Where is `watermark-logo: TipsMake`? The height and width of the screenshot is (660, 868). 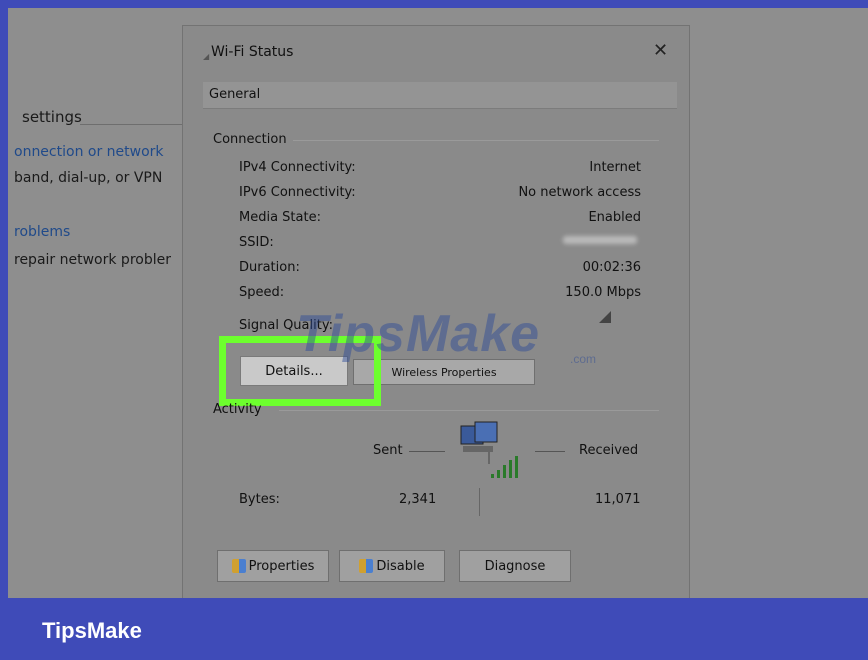
watermark-logo: TipsMake is located at coordinates (418, 334).